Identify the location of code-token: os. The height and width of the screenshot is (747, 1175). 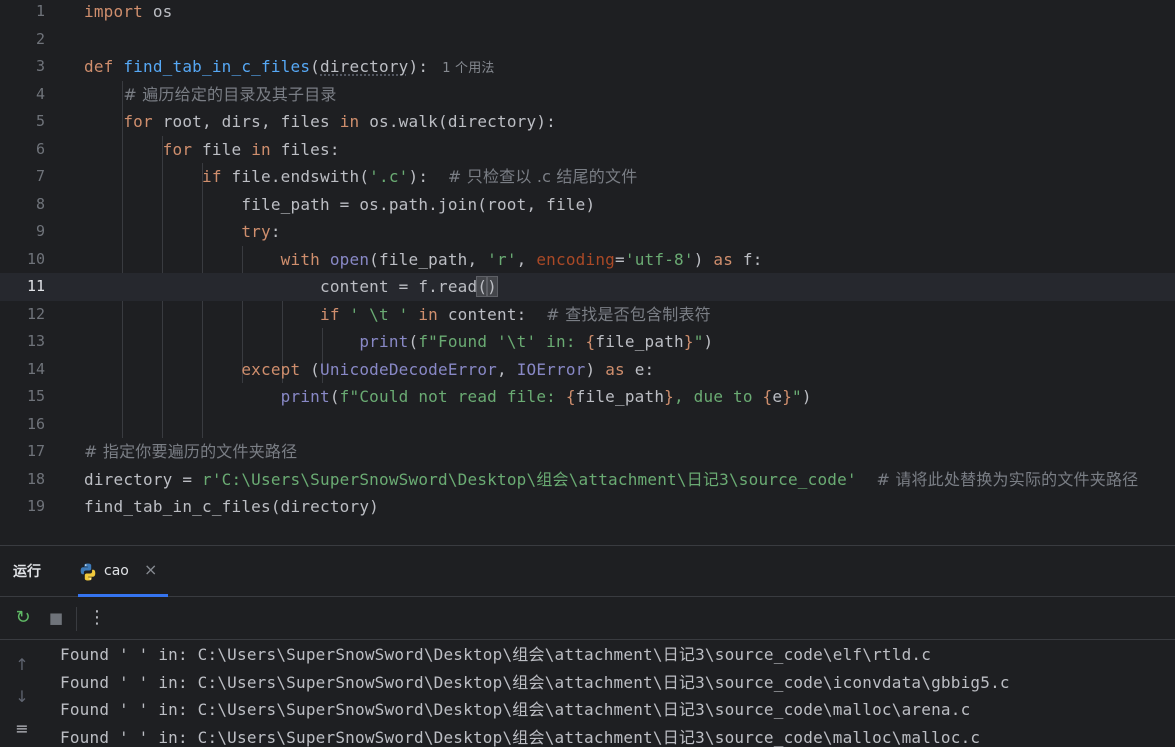
(158, 11).